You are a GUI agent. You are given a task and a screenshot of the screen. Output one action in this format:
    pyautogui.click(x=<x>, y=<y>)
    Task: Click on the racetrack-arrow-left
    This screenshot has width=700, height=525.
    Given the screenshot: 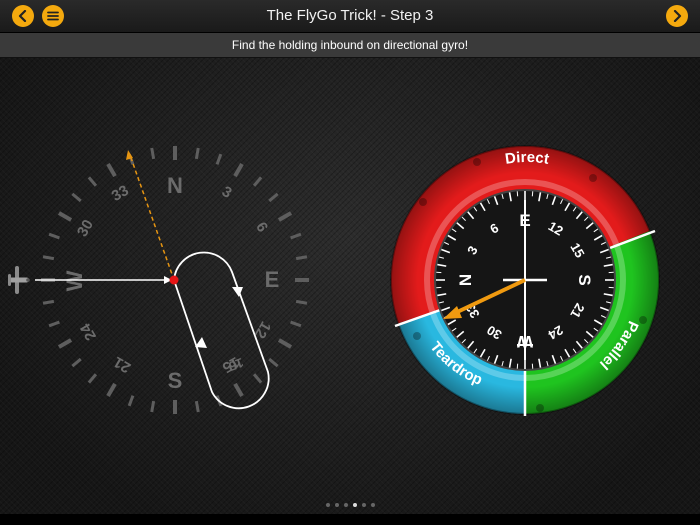 What is the action you would take?
    pyautogui.click(x=201, y=342)
    